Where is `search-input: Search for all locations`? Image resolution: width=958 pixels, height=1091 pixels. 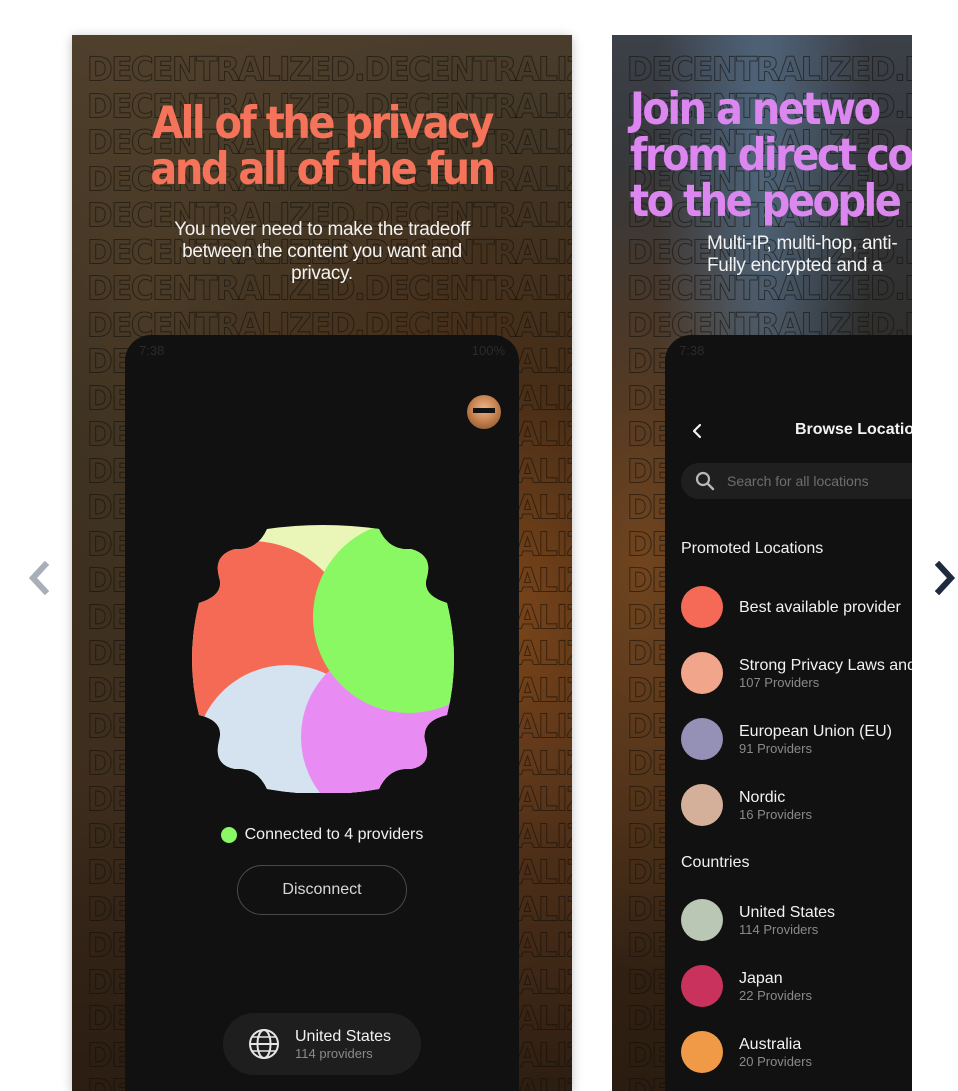
search-input: Search for all locations is located at coordinates (796, 481).